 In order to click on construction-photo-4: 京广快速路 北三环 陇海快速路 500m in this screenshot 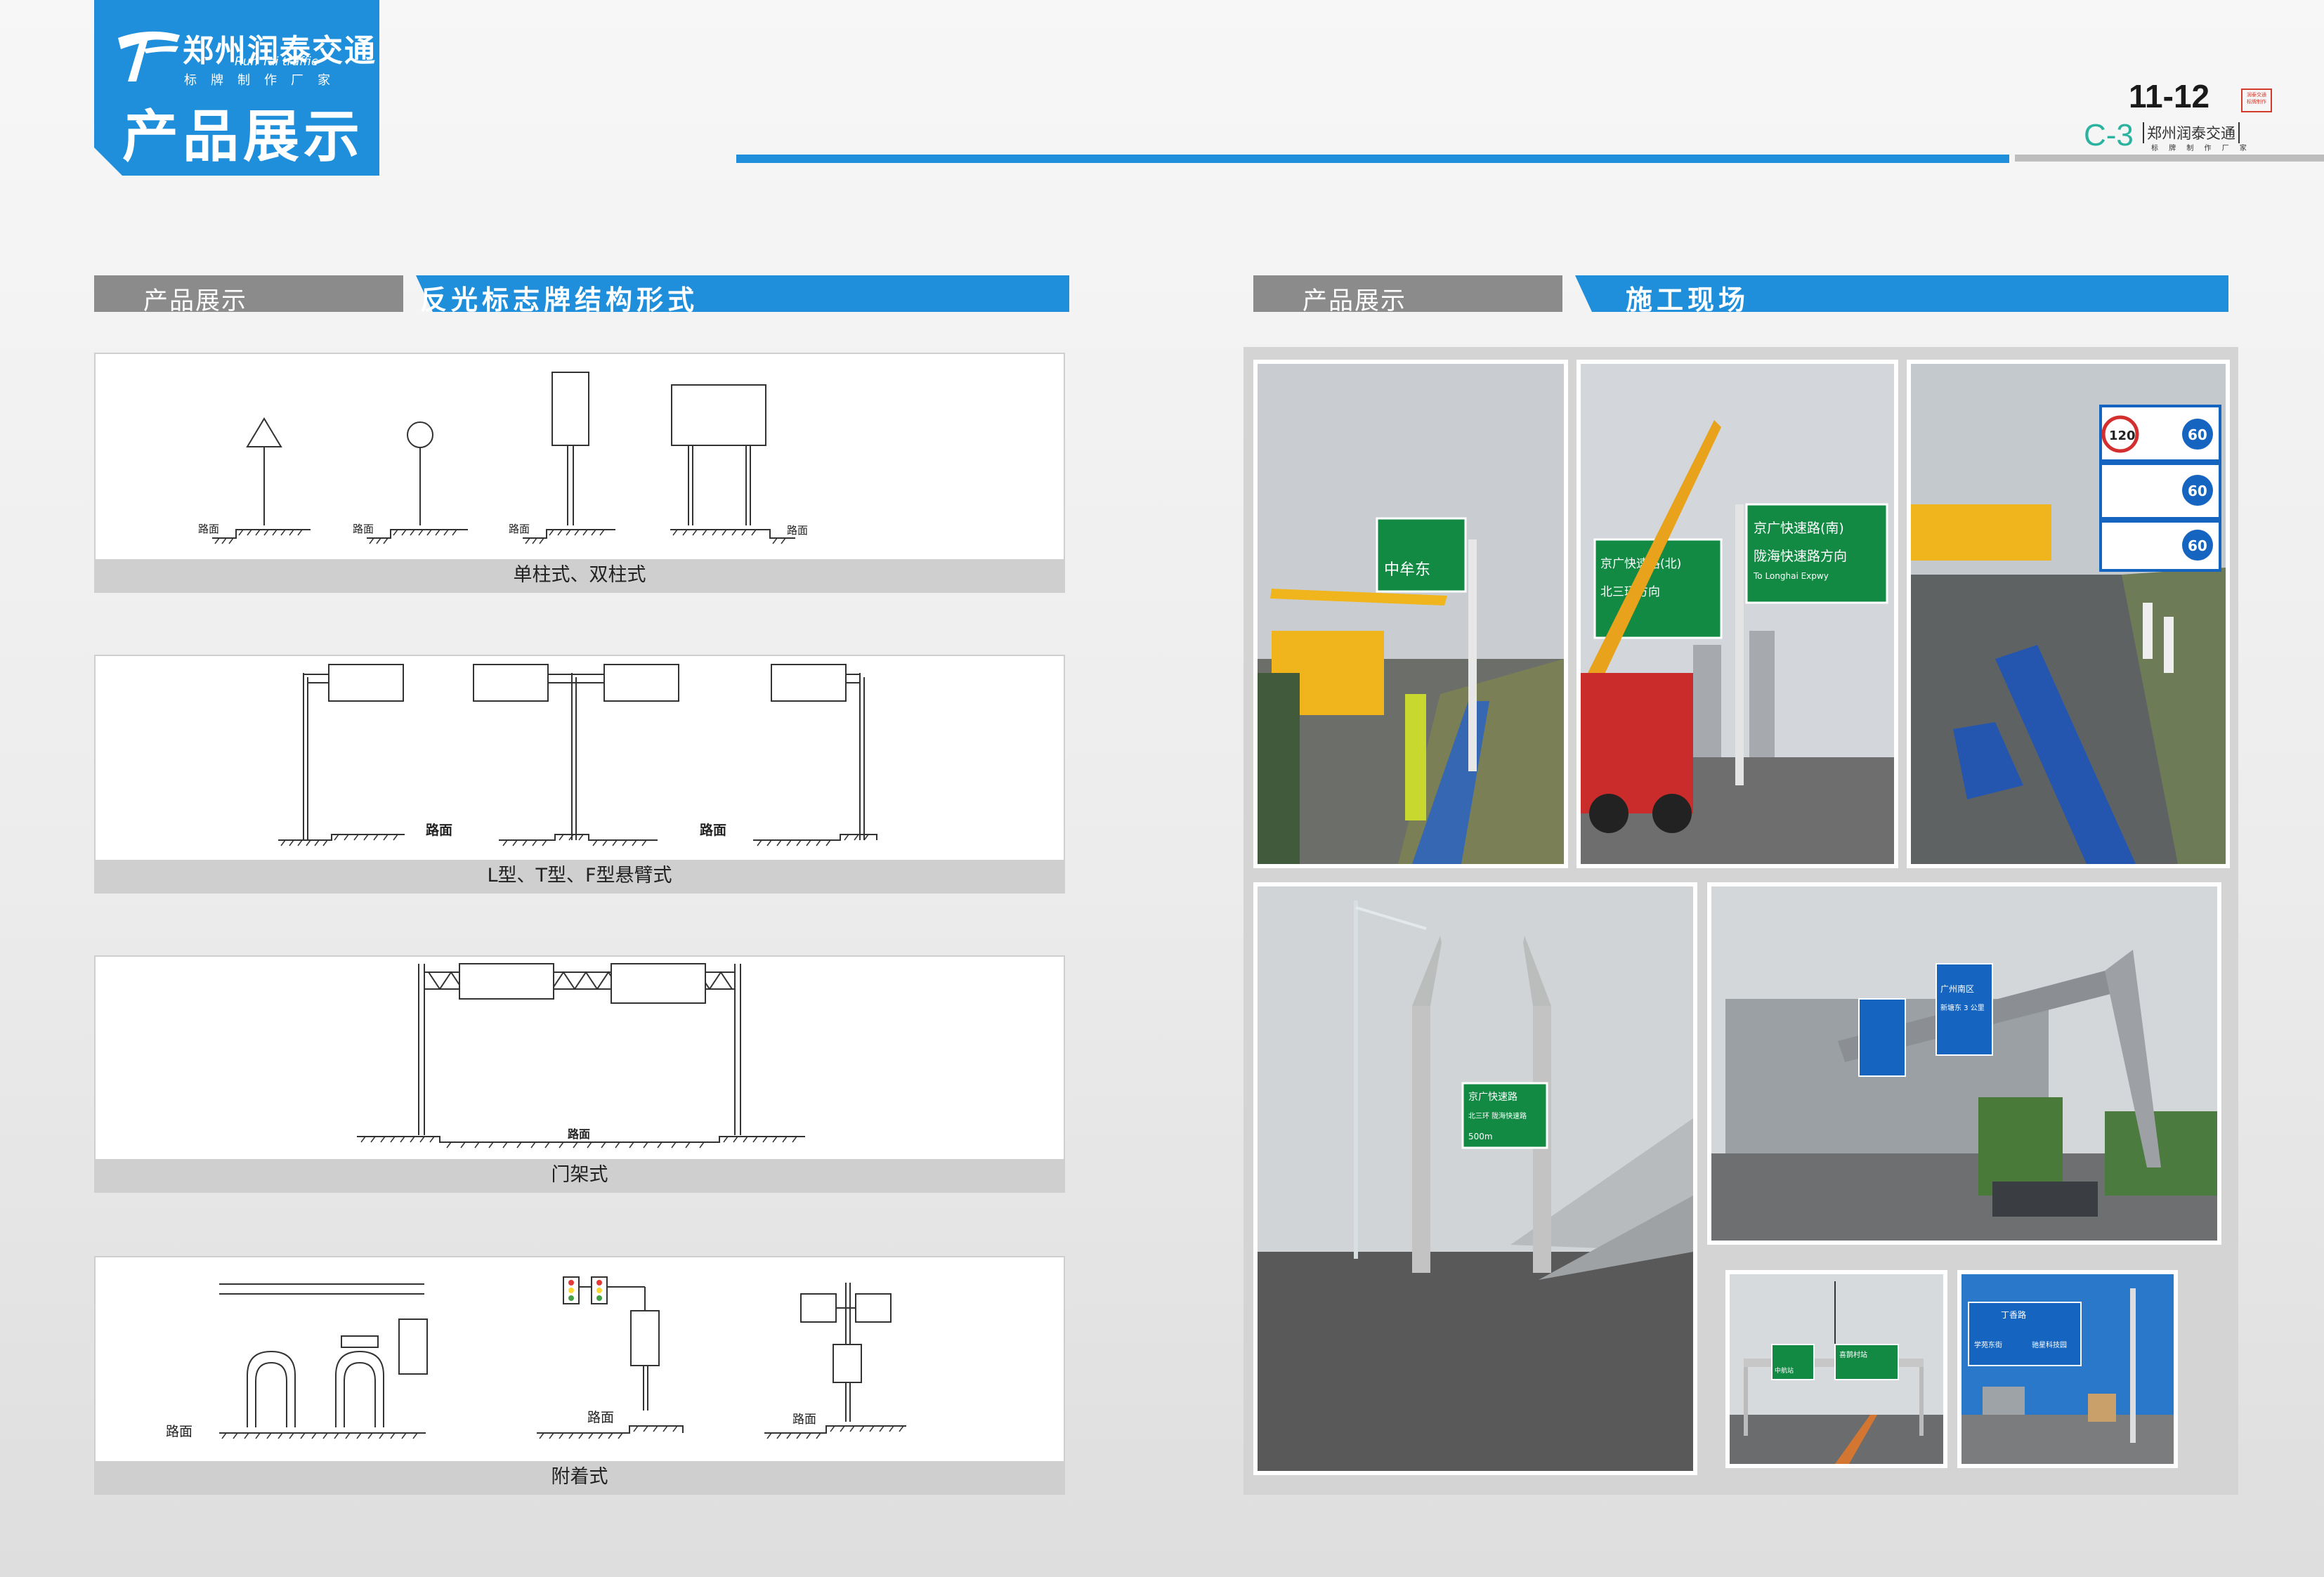, I will do `click(1475, 1178)`.